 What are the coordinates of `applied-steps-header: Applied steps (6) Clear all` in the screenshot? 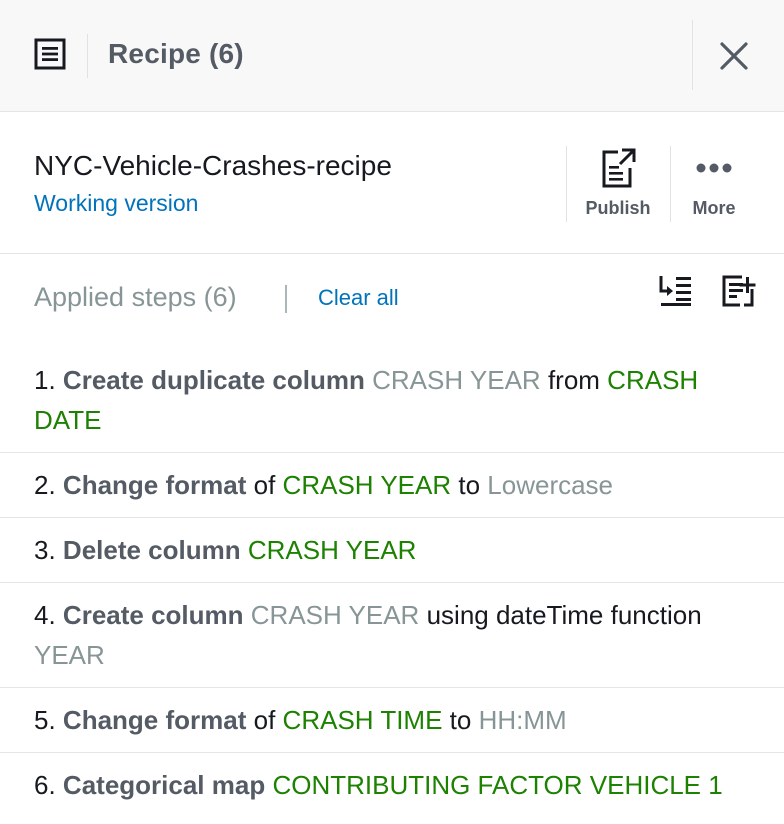 It's located at (392, 297).